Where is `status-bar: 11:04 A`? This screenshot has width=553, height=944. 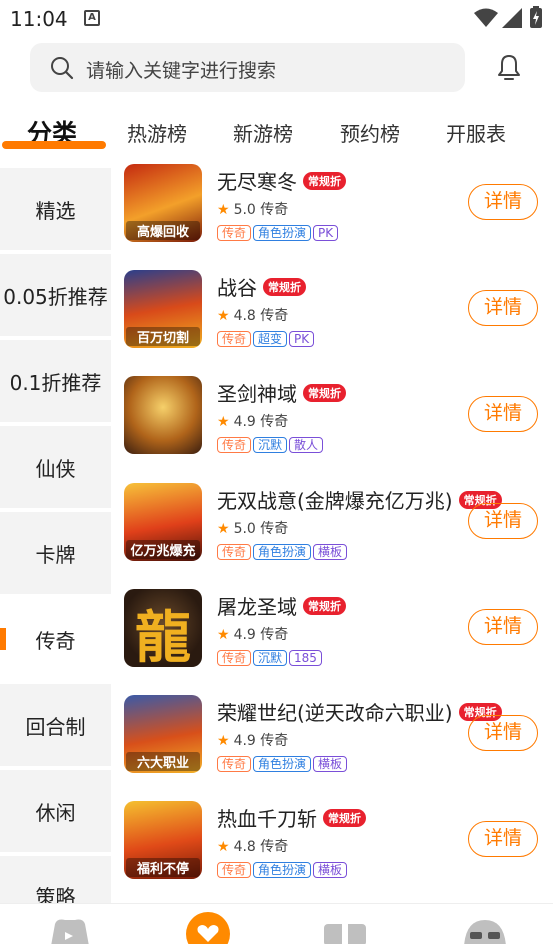
status-bar: 11:04 A is located at coordinates (276, 19).